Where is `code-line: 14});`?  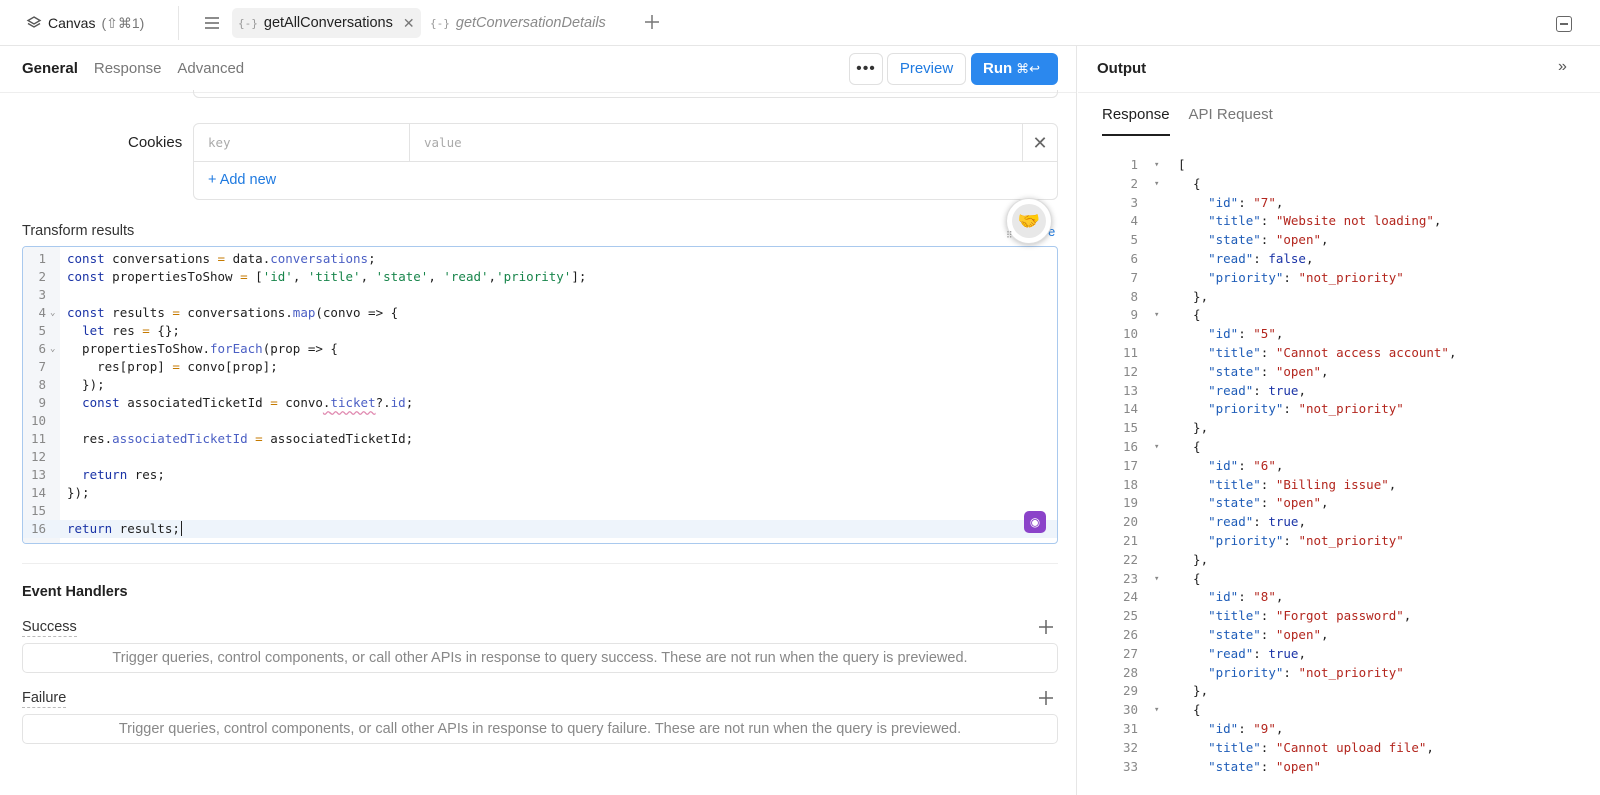 code-line: 14}); is located at coordinates (540, 493).